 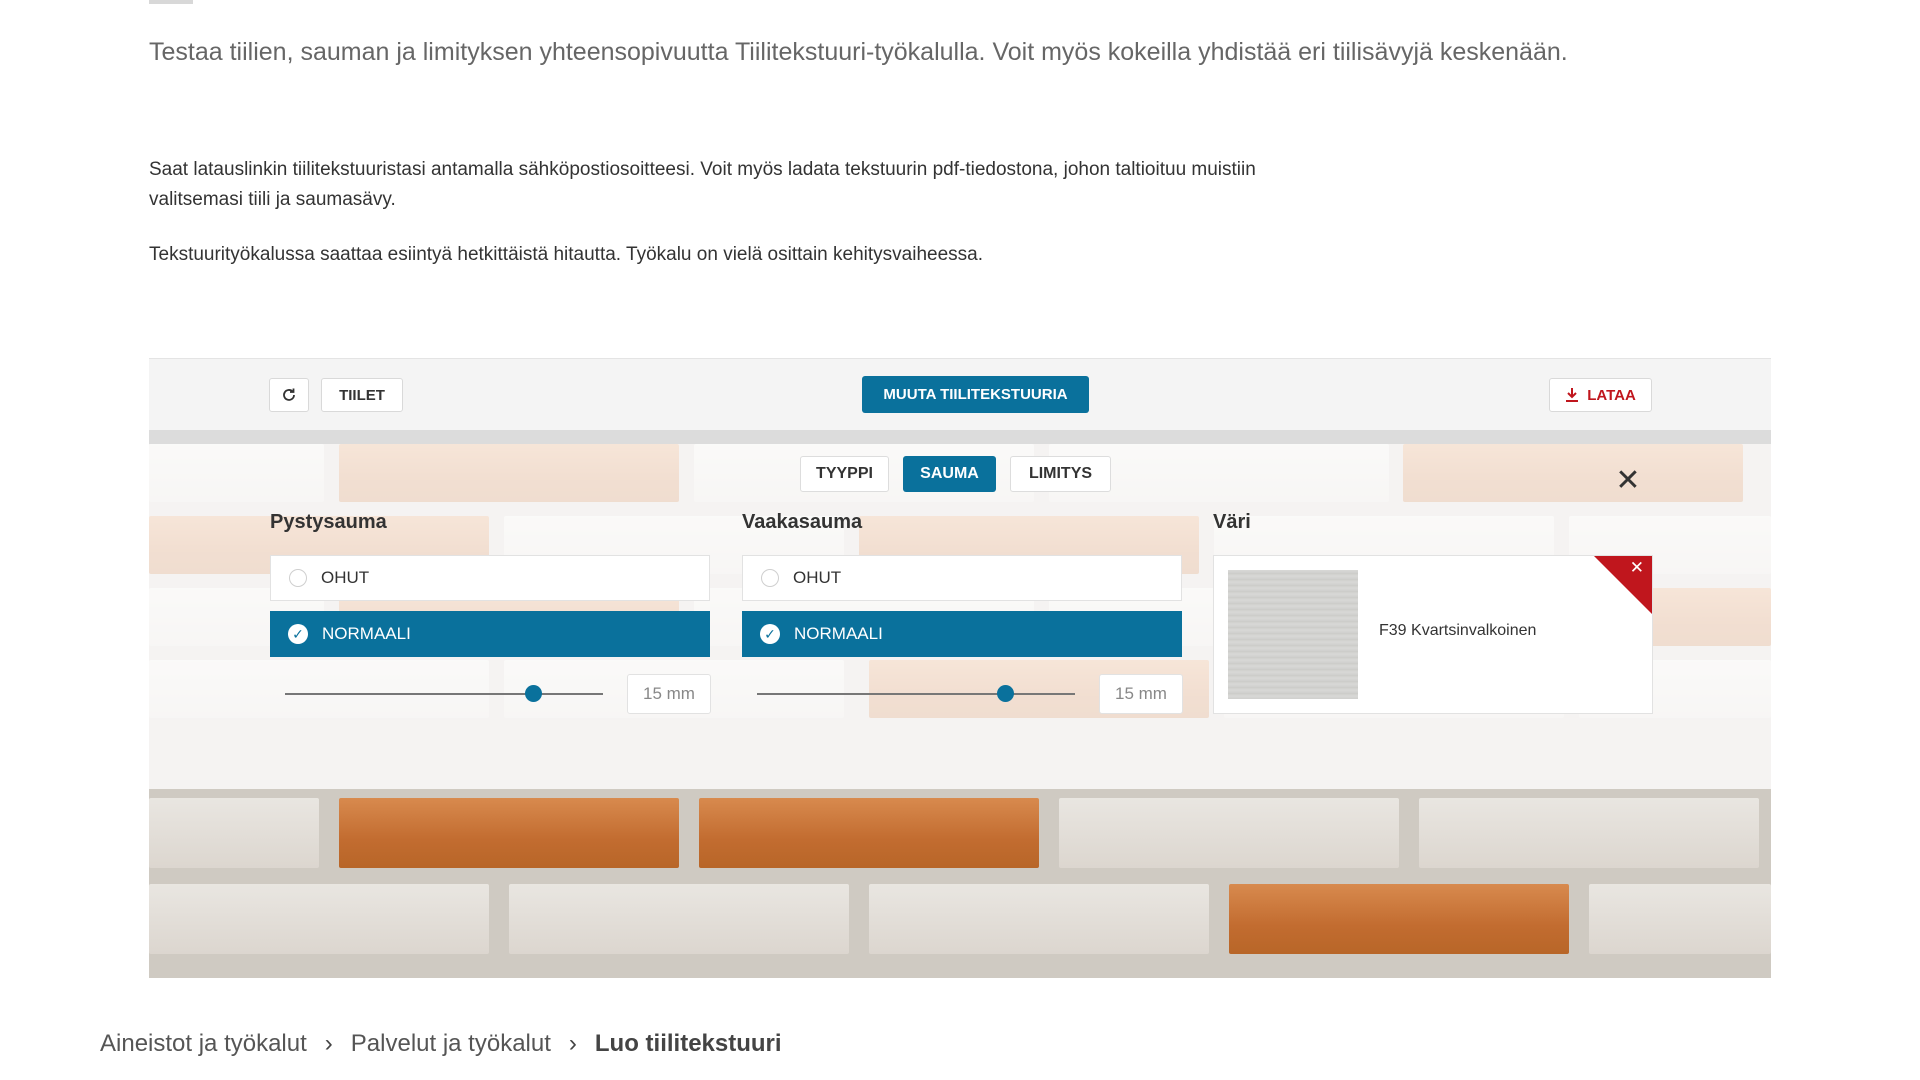 What do you see at coordinates (1458, 630) in the screenshot?
I see `color-name: F39 Kvartsinvalkoinen` at bounding box center [1458, 630].